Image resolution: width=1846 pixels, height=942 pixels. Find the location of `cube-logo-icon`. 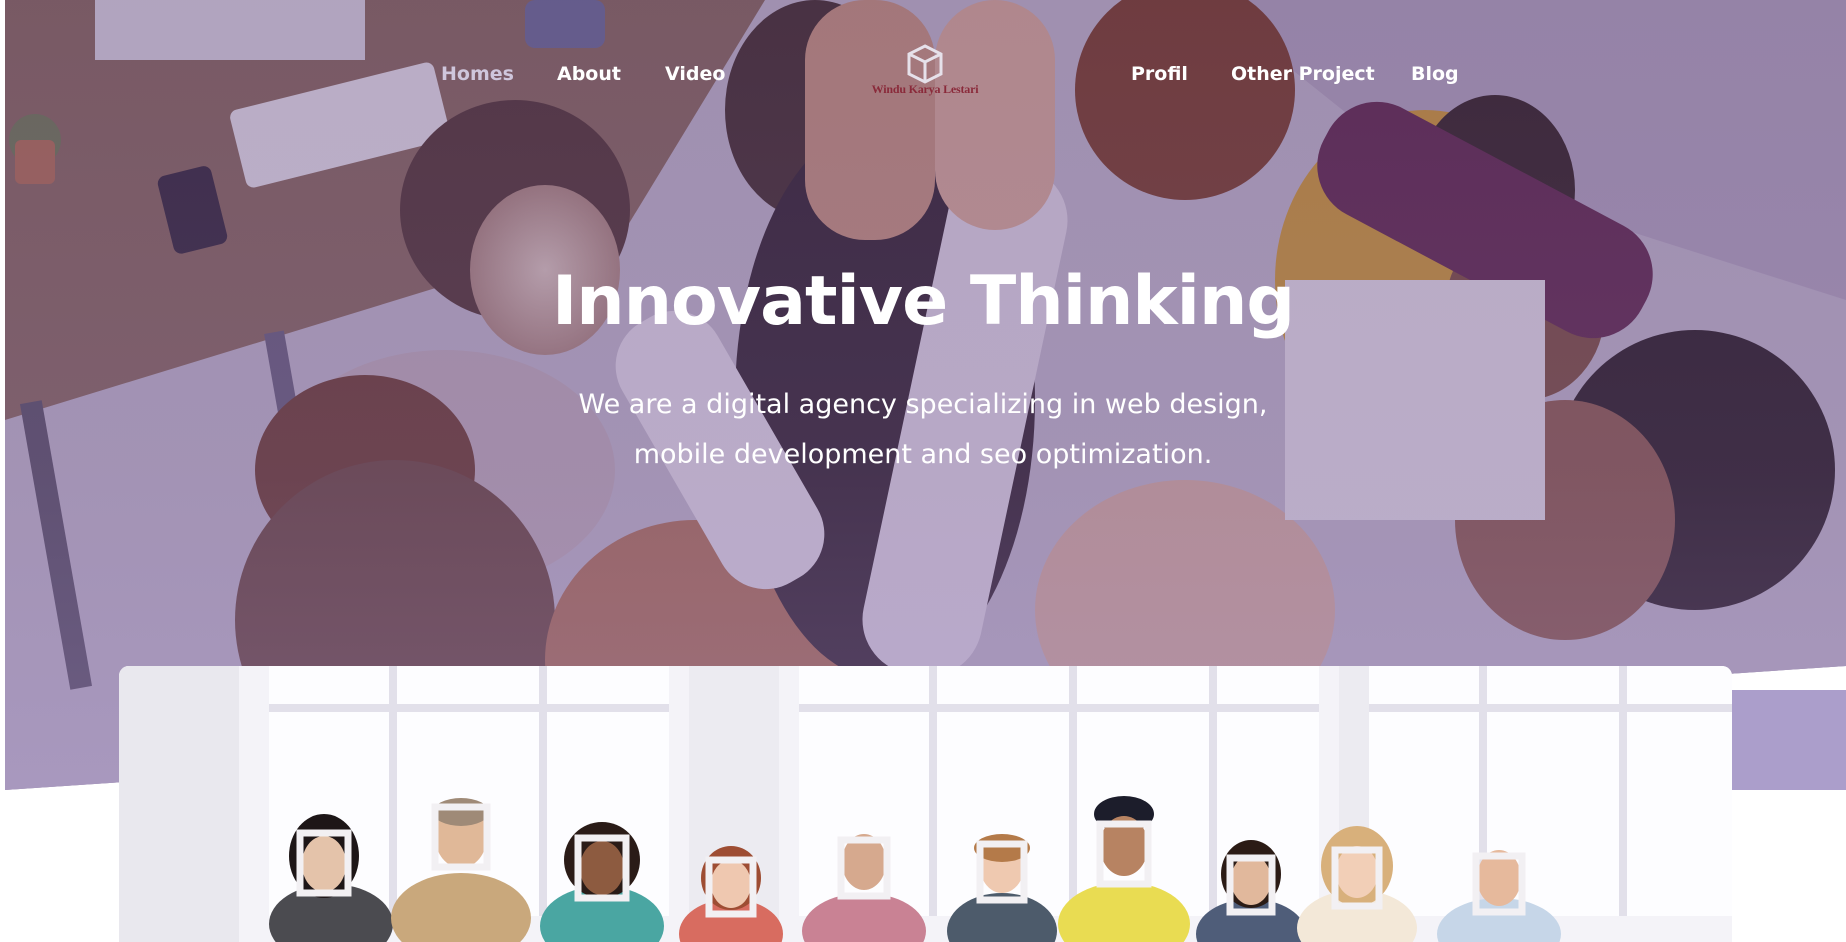

cube-logo-icon is located at coordinates (925, 64).